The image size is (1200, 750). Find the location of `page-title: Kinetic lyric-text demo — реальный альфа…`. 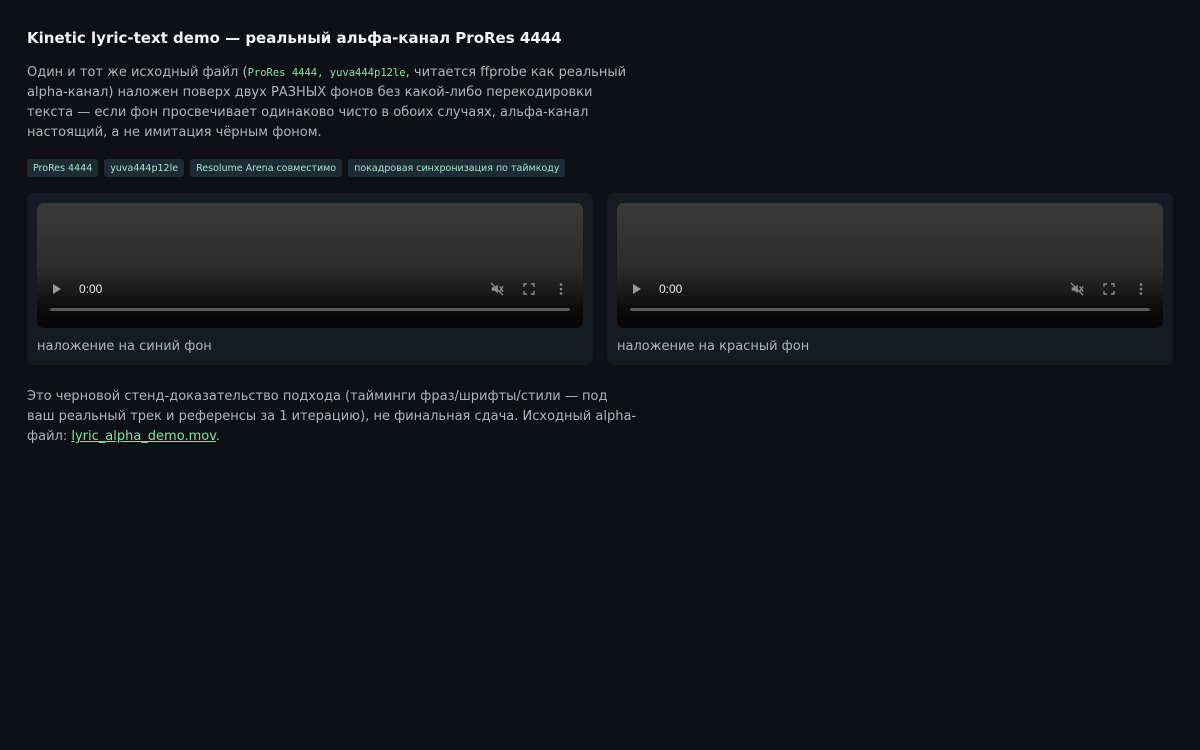

page-title: Kinetic lyric-text demo — реальный альфа… is located at coordinates (294, 38).